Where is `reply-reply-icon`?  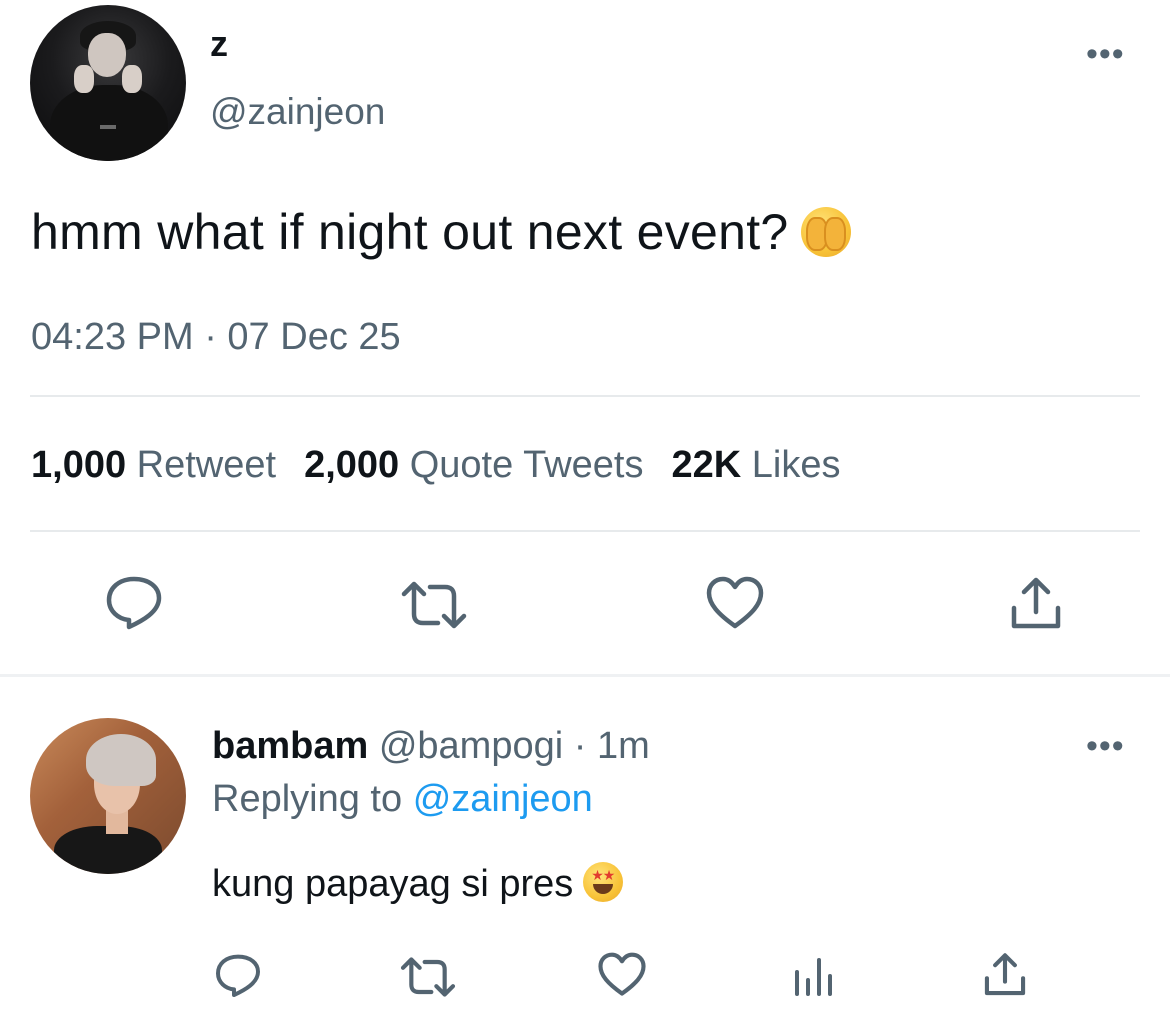 reply-reply-icon is located at coordinates (238, 975).